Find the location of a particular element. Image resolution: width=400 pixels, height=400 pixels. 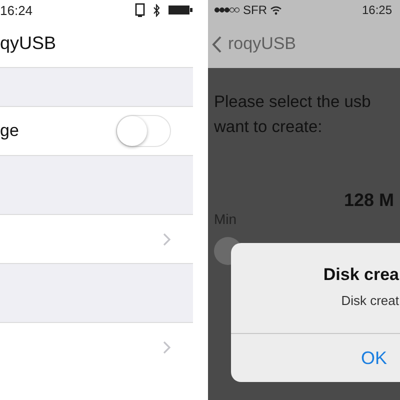

alert-title: Disk crea is located at coordinates (361, 275).